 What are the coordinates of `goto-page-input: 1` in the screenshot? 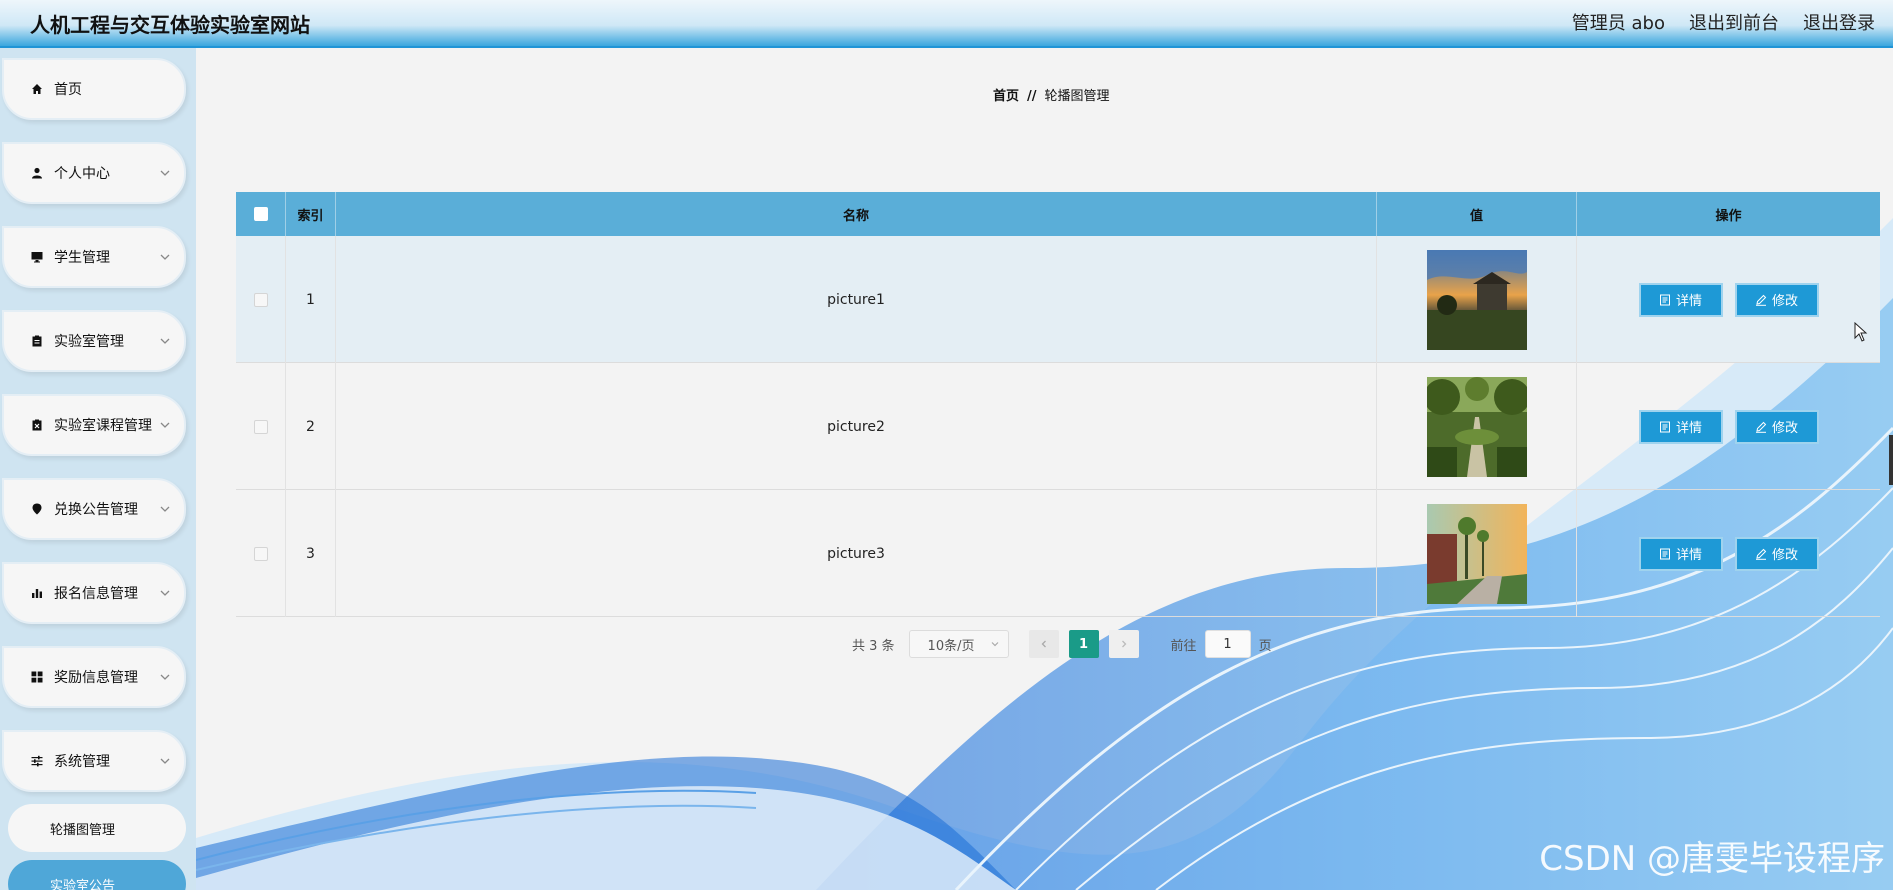 It's located at (1227, 644).